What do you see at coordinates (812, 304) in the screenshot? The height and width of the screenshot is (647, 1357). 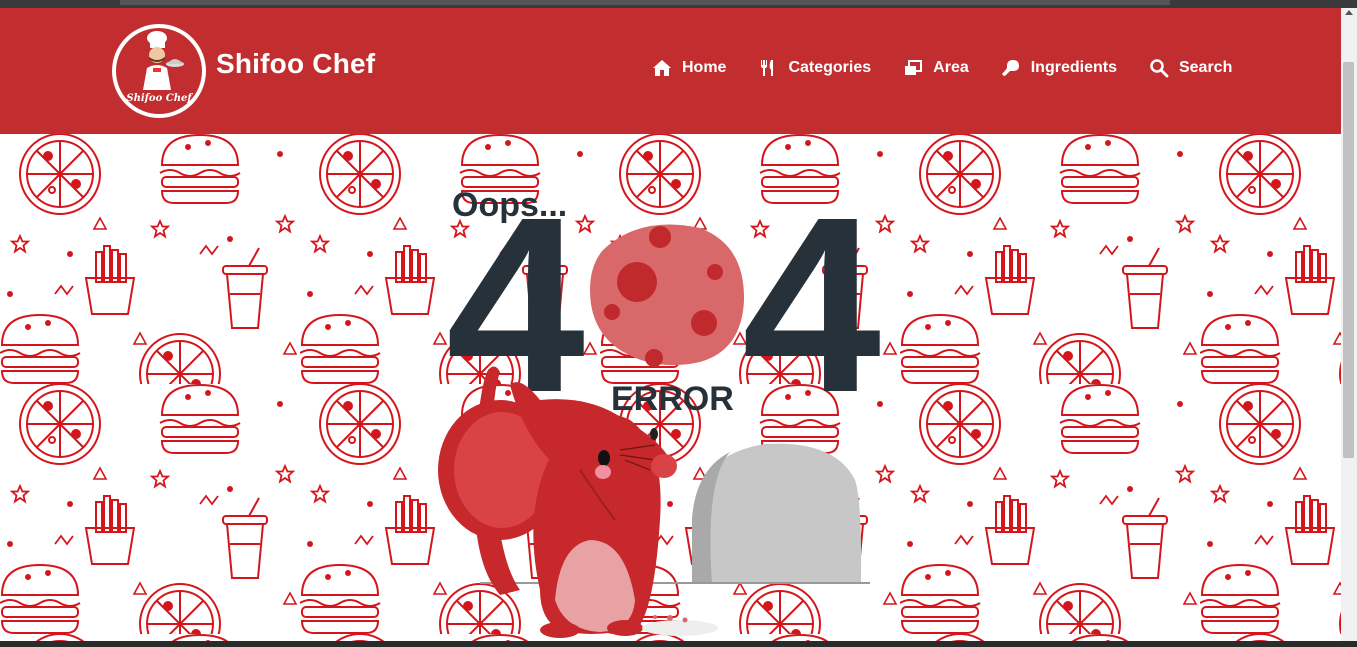 I see `error-digit-right: 4` at bounding box center [812, 304].